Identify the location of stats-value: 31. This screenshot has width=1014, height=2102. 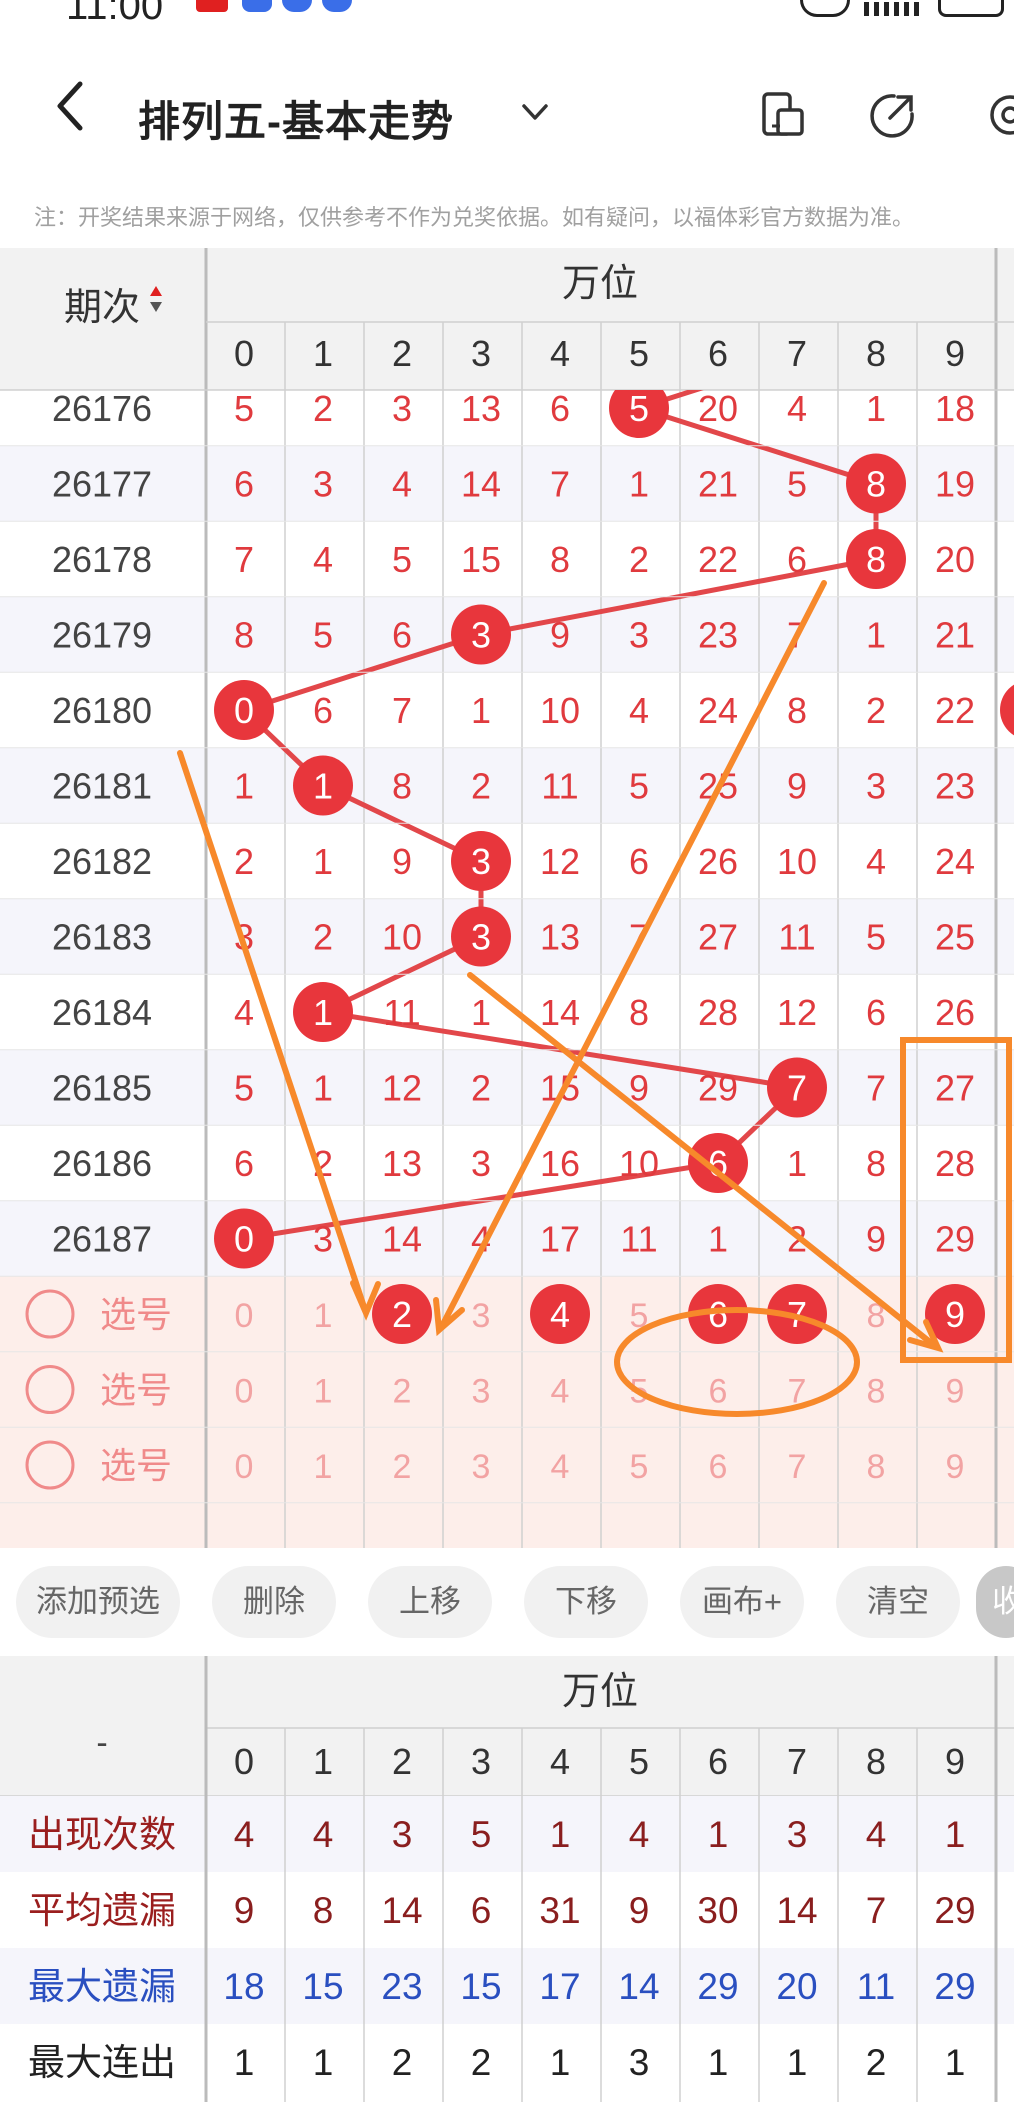
(559, 1910).